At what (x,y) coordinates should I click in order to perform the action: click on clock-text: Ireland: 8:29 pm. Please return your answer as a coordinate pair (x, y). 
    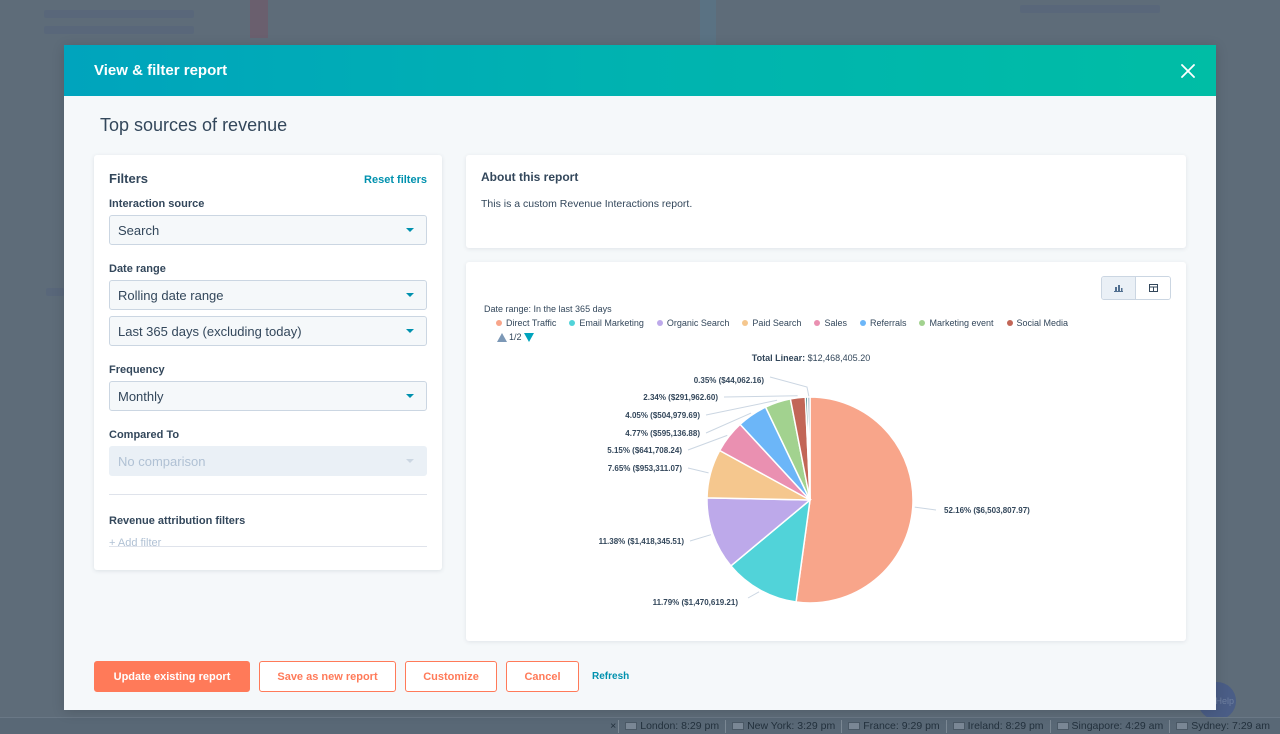
    Looking at the image, I should click on (1005, 726).